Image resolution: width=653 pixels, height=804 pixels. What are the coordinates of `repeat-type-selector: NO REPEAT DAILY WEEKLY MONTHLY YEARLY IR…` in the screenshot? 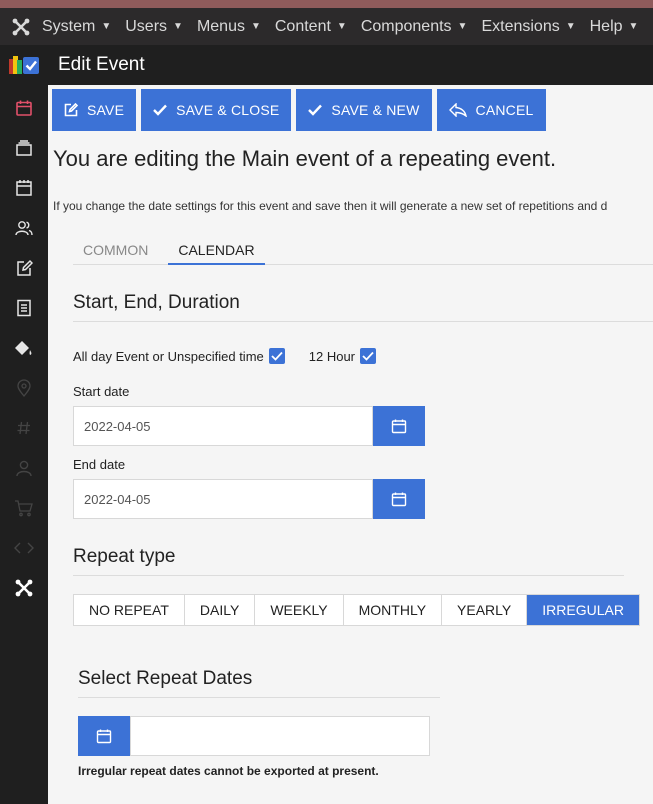 It's located at (356, 610).